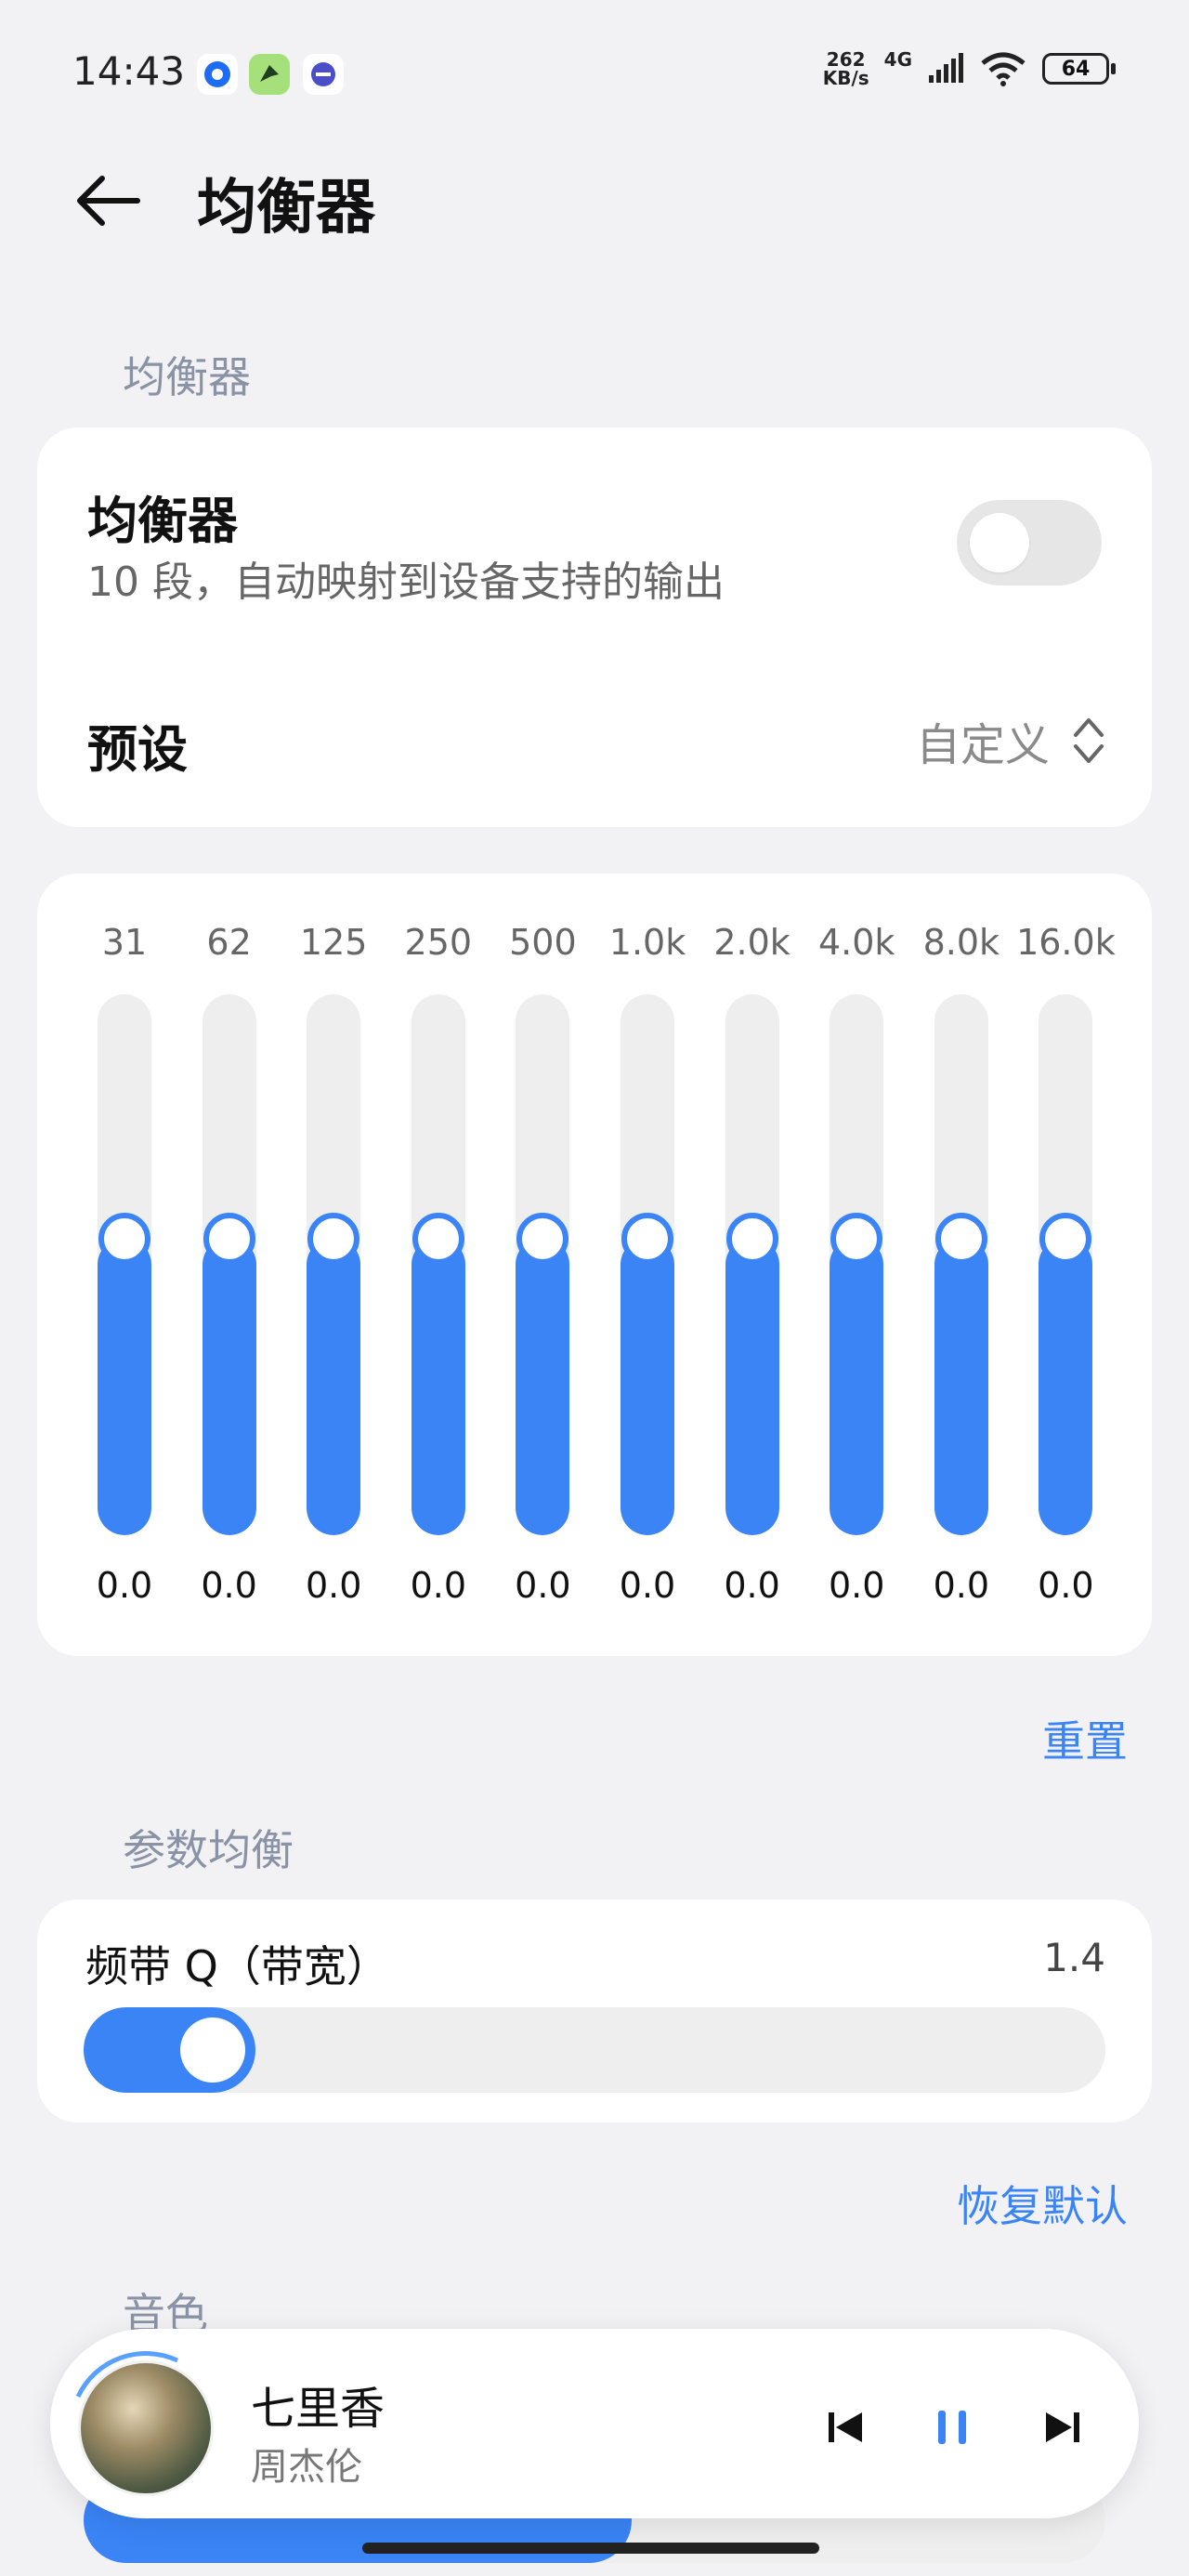 This screenshot has width=1189, height=2576. What do you see at coordinates (1042, 2203) in the screenshot?
I see `restore-default-button: 恢复默认` at bounding box center [1042, 2203].